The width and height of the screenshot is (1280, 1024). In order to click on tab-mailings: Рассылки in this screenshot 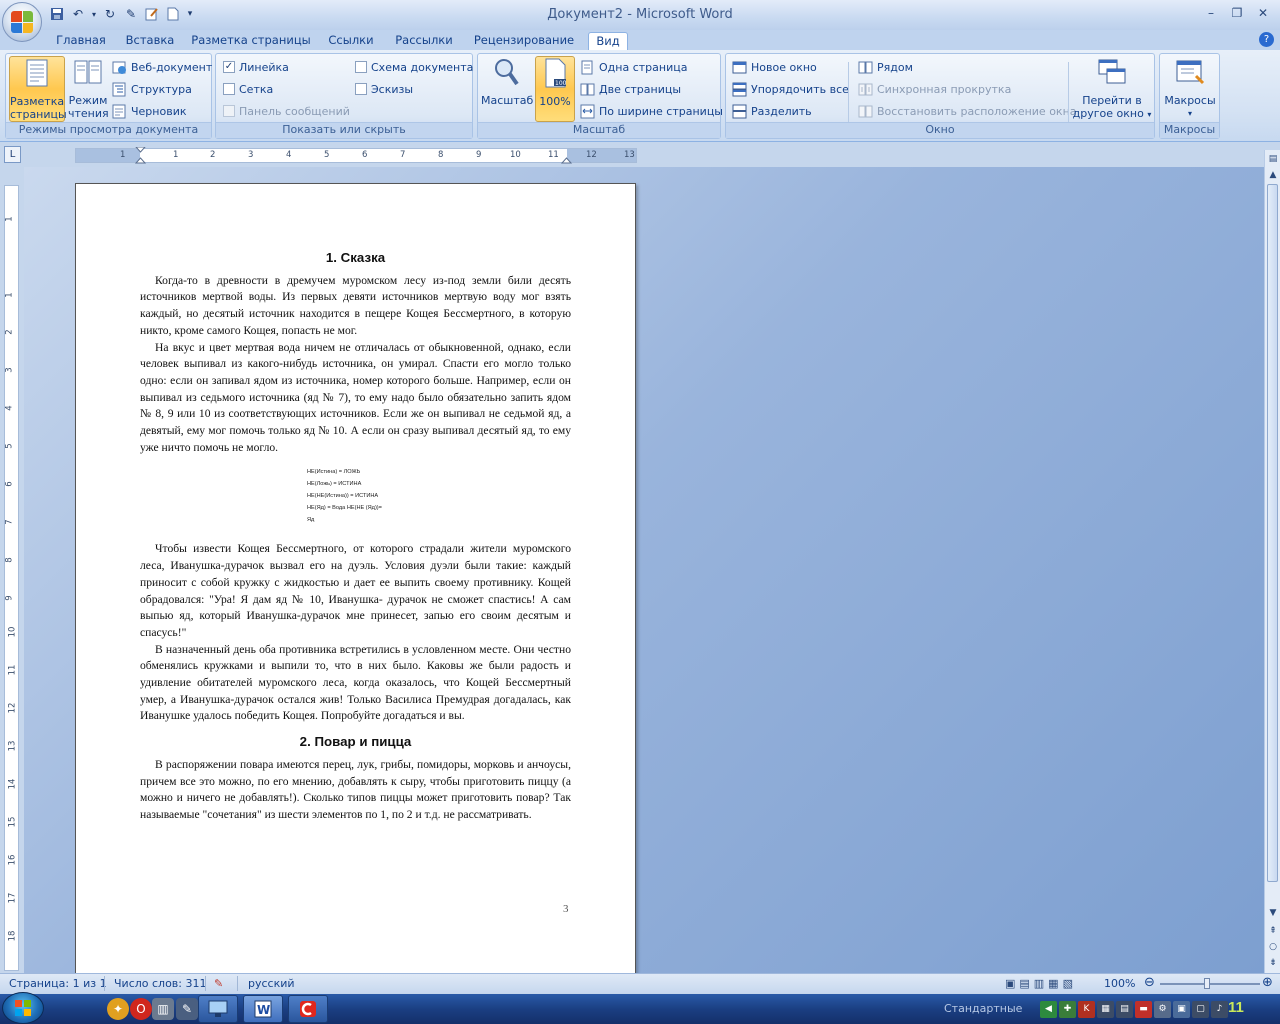, I will do `click(424, 41)`.